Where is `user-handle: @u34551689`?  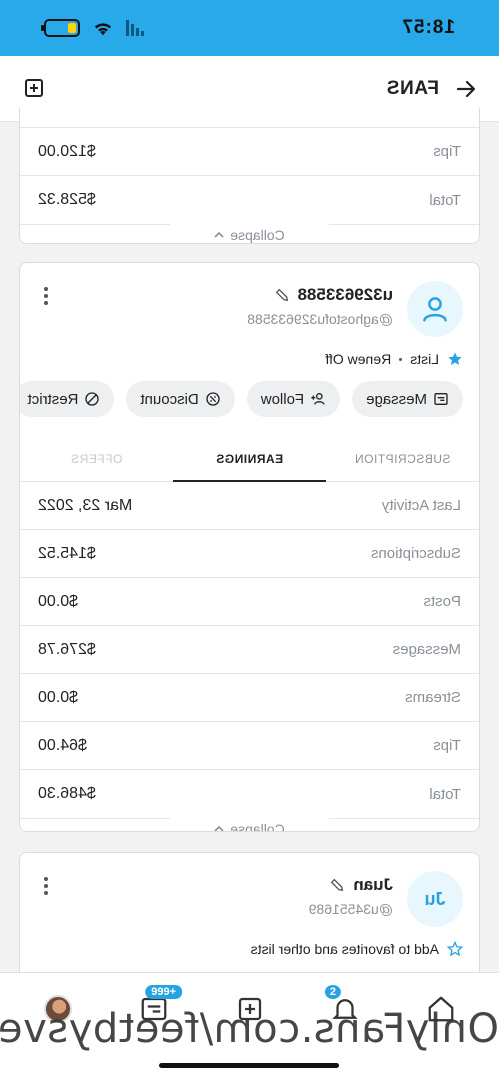
user-handle: @u34551689 is located at coordinates (350, 909).